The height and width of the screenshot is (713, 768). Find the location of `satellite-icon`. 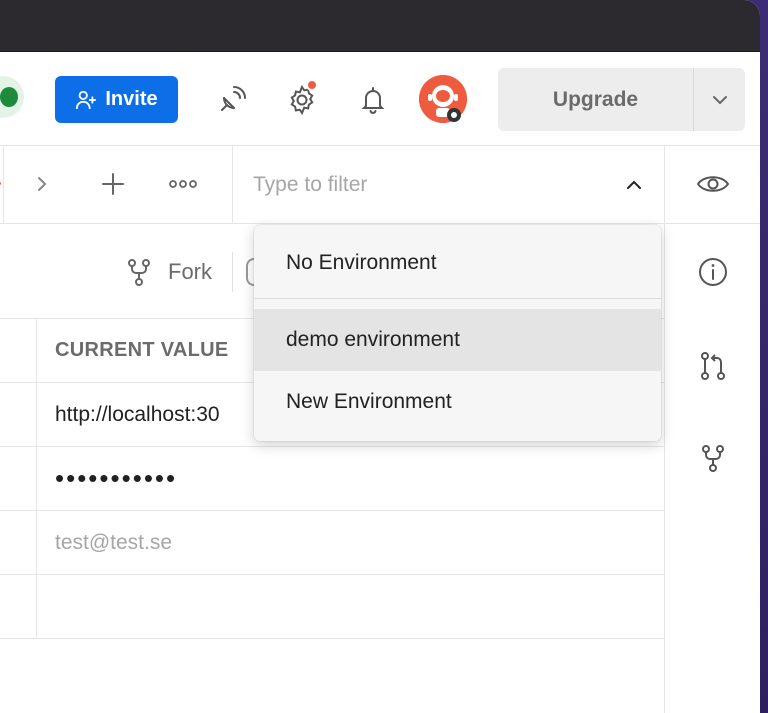

satellite-icon is located at coordinates (233, 98).